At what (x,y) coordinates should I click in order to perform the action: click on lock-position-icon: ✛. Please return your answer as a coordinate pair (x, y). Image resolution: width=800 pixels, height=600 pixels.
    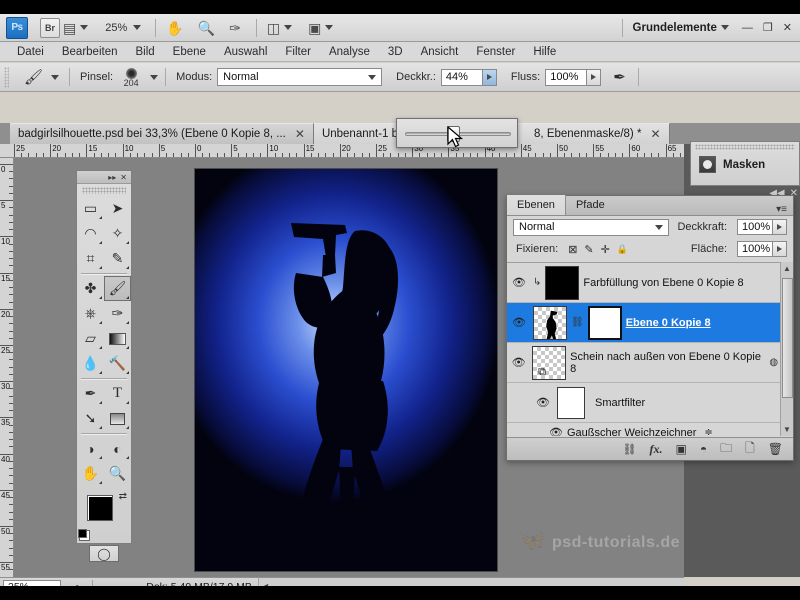
    Looking at the image, I should click on (605, 249).